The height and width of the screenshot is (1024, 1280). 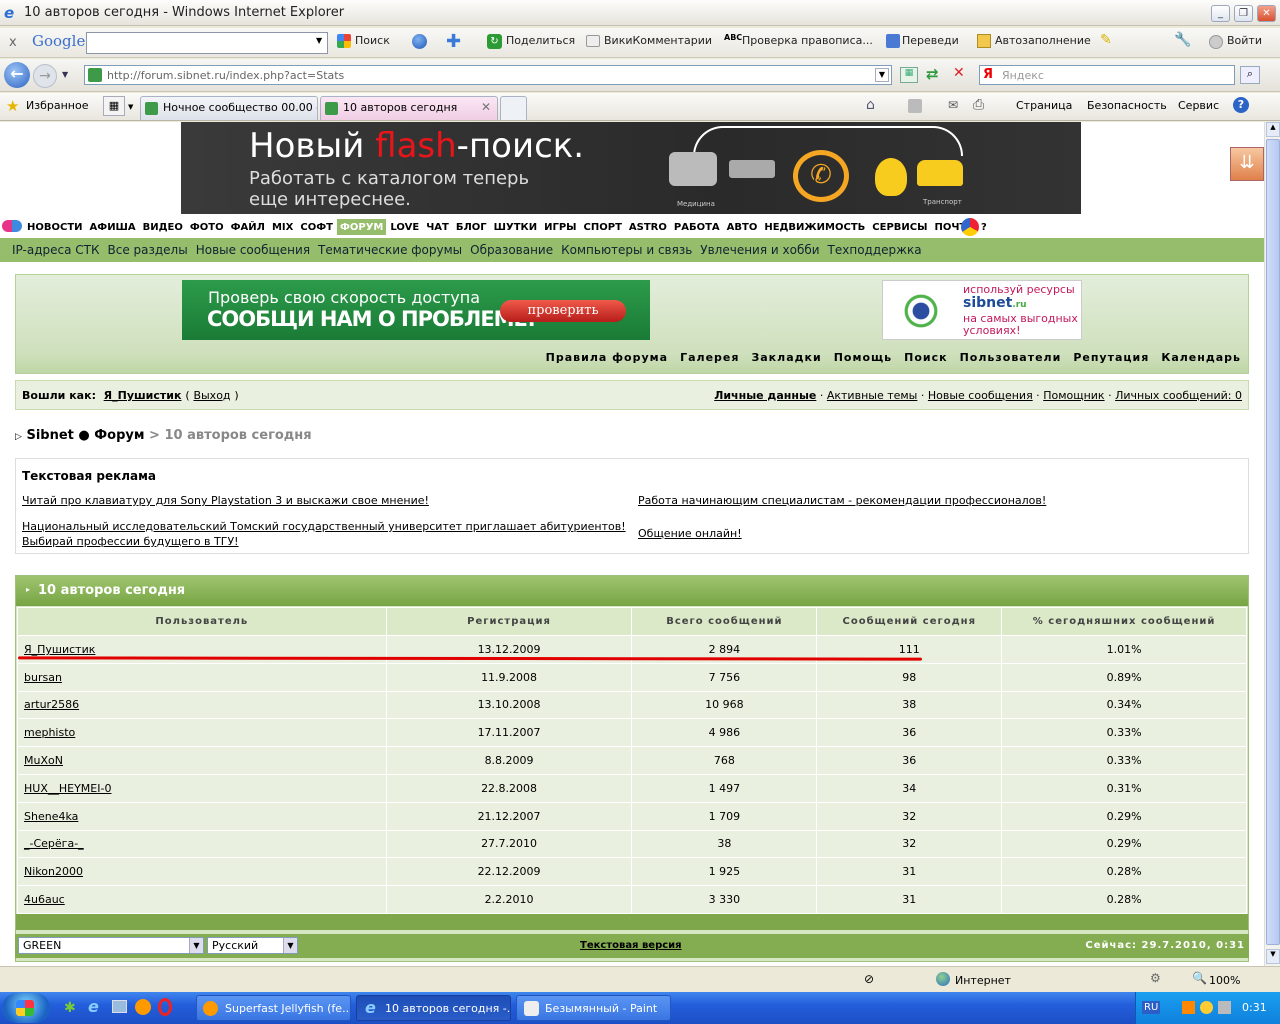 I want to click on user-link-0: Личные данные, so click(x=765, y=395).